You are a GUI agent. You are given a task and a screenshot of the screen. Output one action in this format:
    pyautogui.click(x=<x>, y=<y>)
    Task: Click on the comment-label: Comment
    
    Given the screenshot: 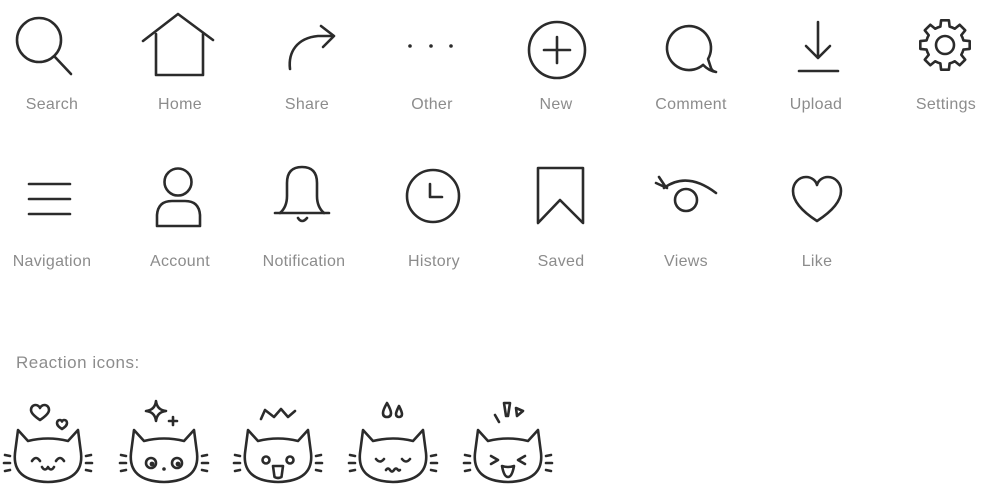 What is the action you would take?
    pyautogui.click(x=691, y=104)
    